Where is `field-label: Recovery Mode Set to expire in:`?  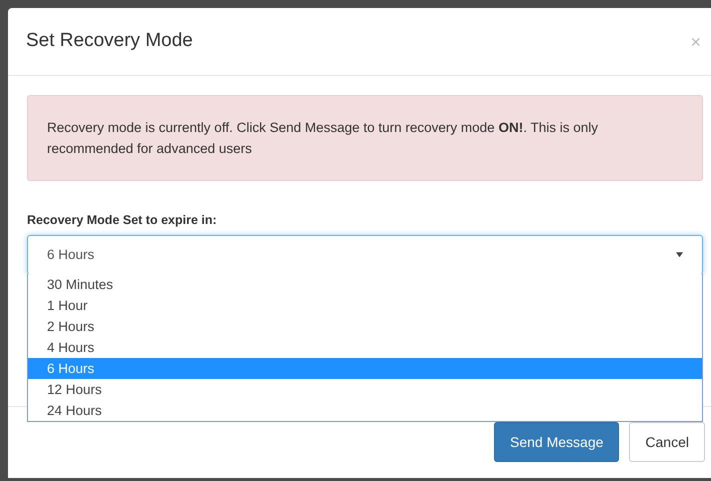 field-label: Recovery Mode Set to expire in: is located at coordinates (122, 220).